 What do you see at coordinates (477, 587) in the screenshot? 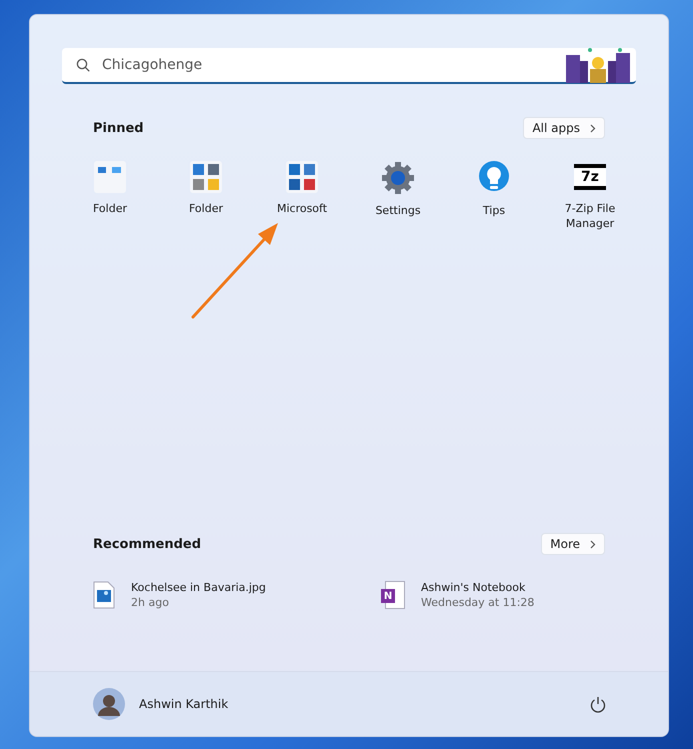
I see `recommended-item-name: Ashwin's Notebook` at bounding box center [477, 587].